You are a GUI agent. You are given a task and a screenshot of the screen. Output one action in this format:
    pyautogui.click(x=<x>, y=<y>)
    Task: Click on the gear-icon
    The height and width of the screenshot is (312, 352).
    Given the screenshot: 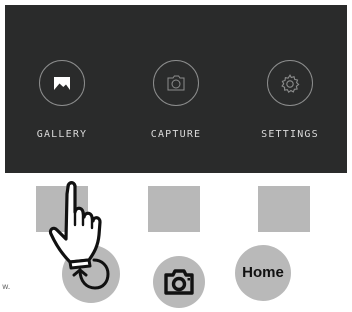 What is the action you would take?
    pyautogui.click(x=290, y=84)
    